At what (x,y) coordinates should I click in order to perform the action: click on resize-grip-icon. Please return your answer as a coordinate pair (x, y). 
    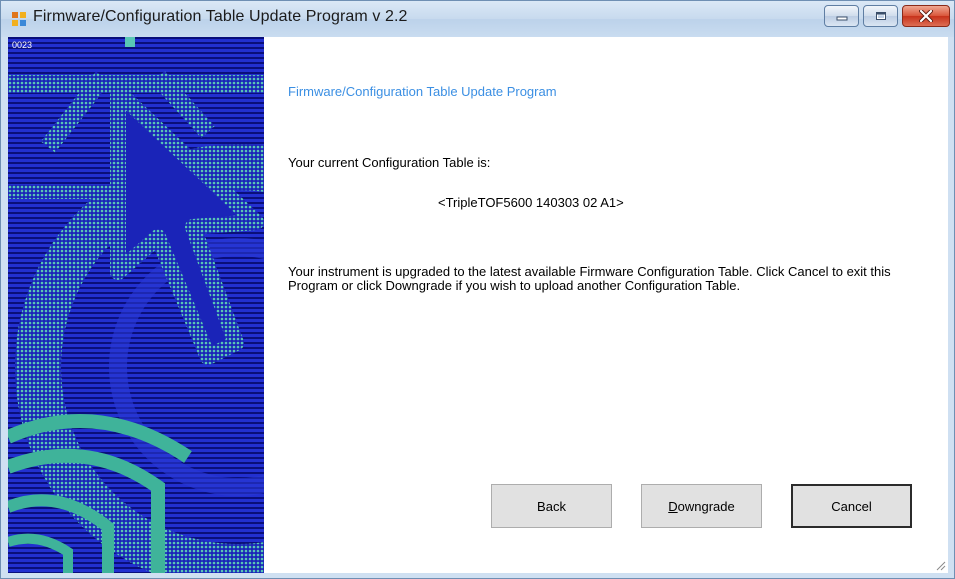
    Looking at the image, I should click on (940, 565).